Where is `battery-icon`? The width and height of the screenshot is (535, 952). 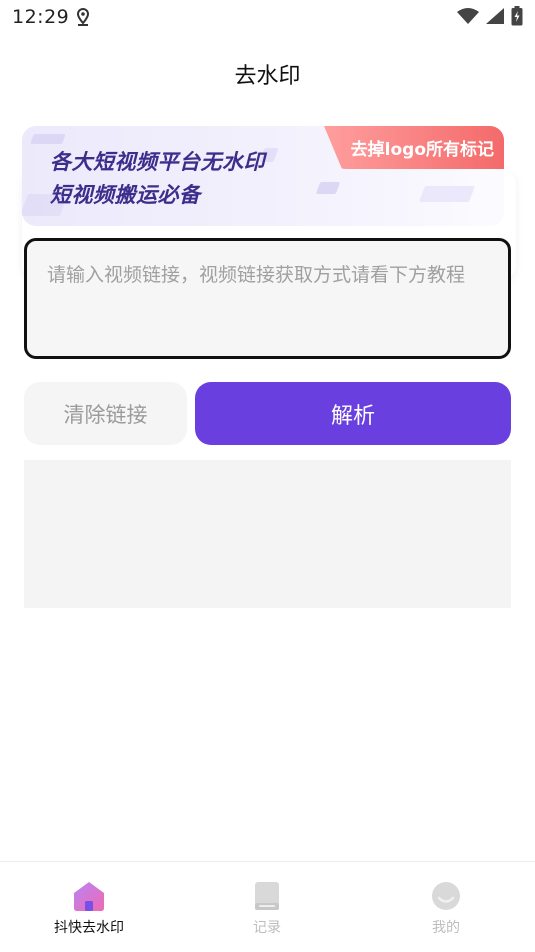
battery-icon is located at coordinates (517, 18).